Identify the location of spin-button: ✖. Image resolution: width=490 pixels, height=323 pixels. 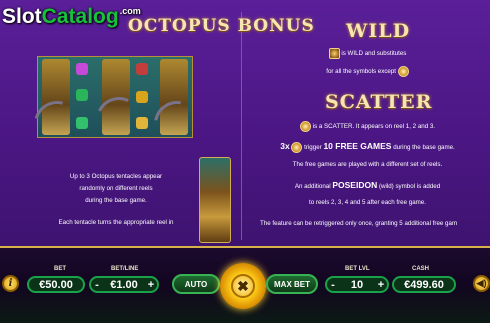
(243, 286).